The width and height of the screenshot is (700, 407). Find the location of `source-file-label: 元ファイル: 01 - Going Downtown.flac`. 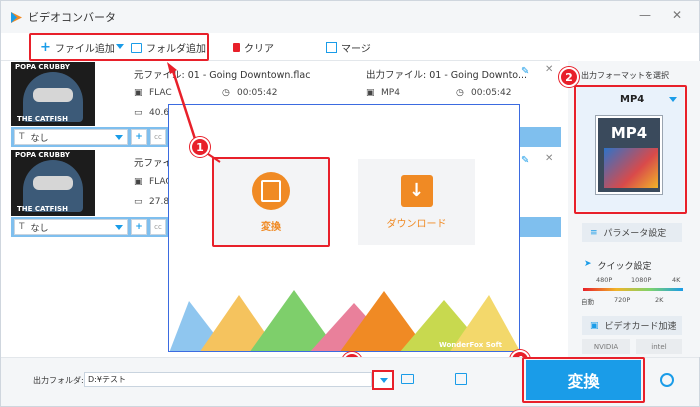

source-file-label: 元ファイル: 01 - Going Downtown.flac is located at coordinates (222, 75).